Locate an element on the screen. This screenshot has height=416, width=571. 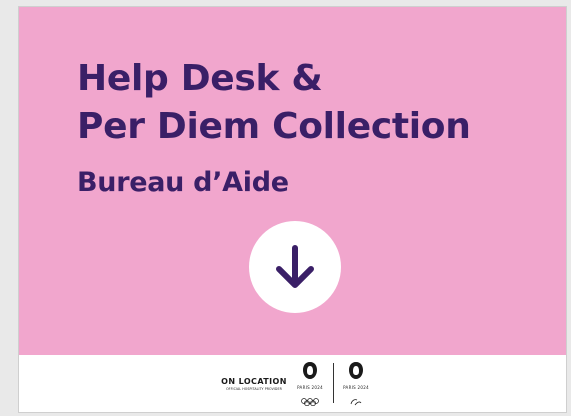
logo-divider is located at coordinates (333, 383).